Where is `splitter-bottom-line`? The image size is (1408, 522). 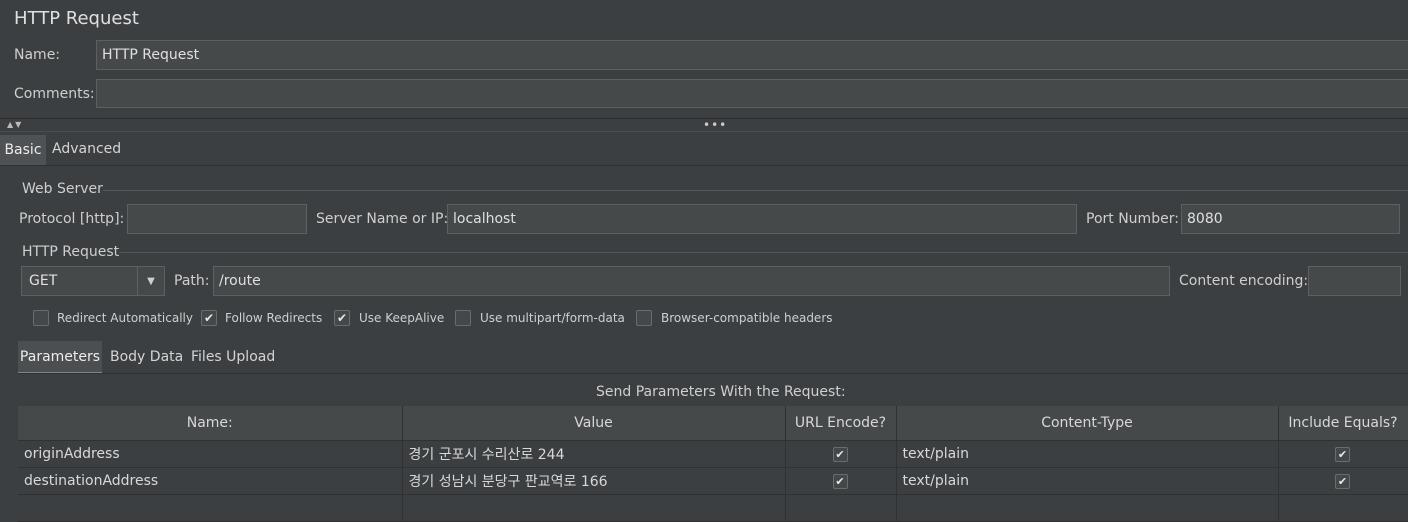 splitter-bottom-line is located at coordinates (704, 131).